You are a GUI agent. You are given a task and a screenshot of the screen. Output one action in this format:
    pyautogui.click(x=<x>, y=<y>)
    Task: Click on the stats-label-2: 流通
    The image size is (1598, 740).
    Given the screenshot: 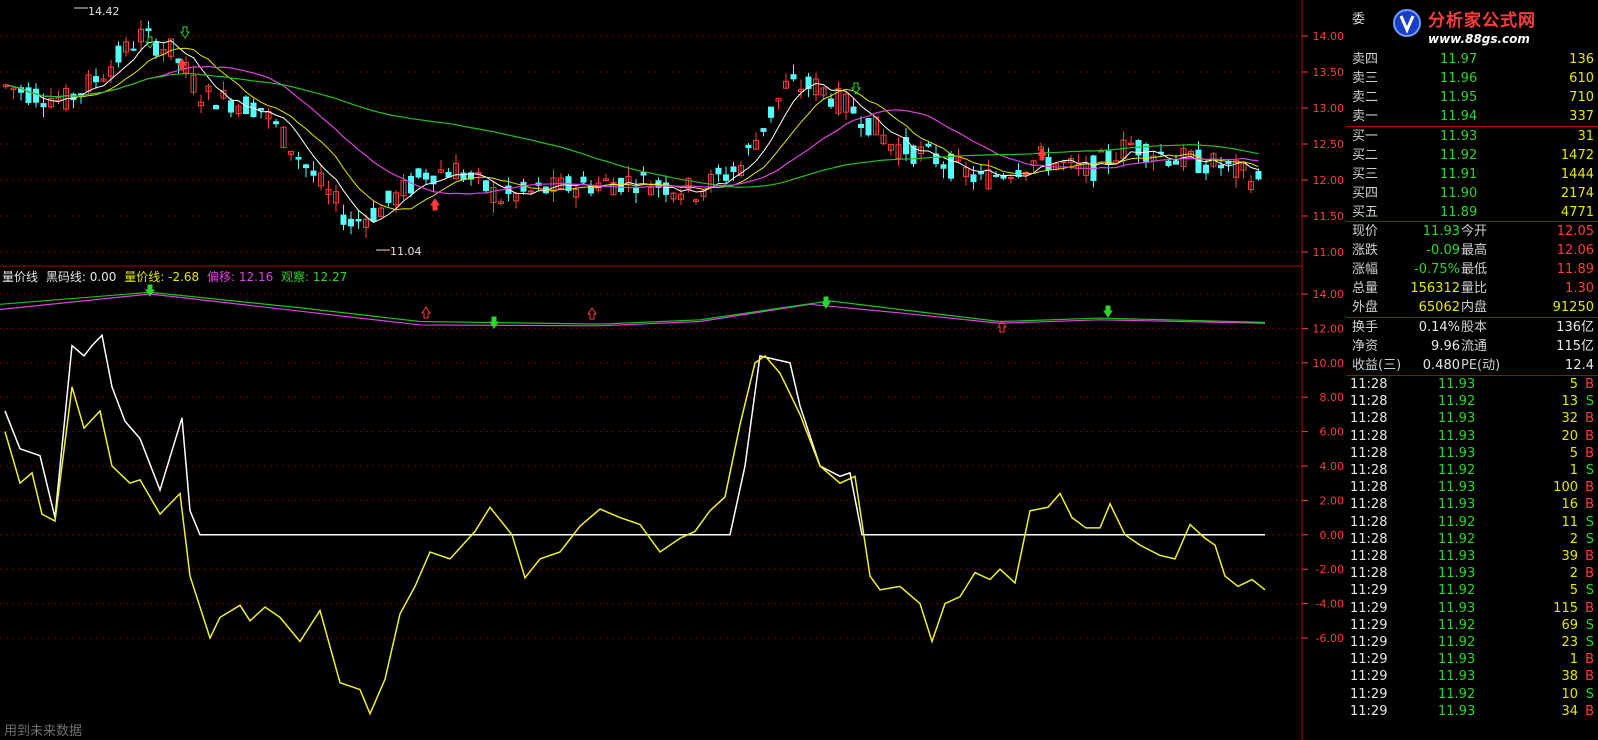 What is the action you would take?
    pyautogui.click(x=1474, y=346)
    